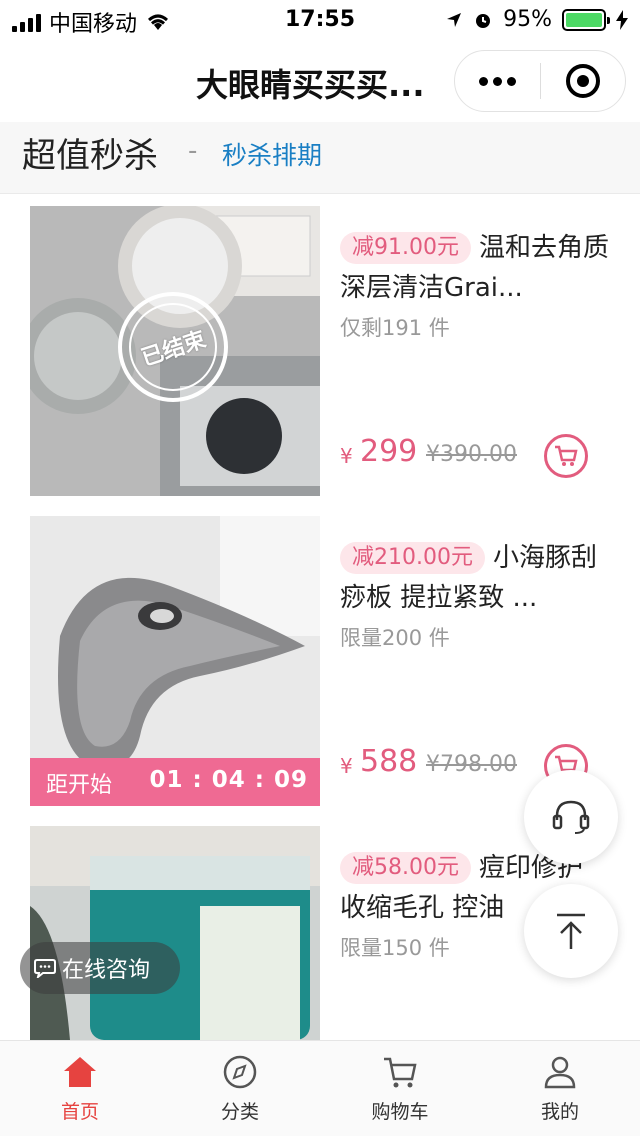 The width and height of the screenshot is (640, 1136). What do you see at coordinates (389, 451) in the screenshot?
I see `sale-price: 299` at bounding box center [389, 451].